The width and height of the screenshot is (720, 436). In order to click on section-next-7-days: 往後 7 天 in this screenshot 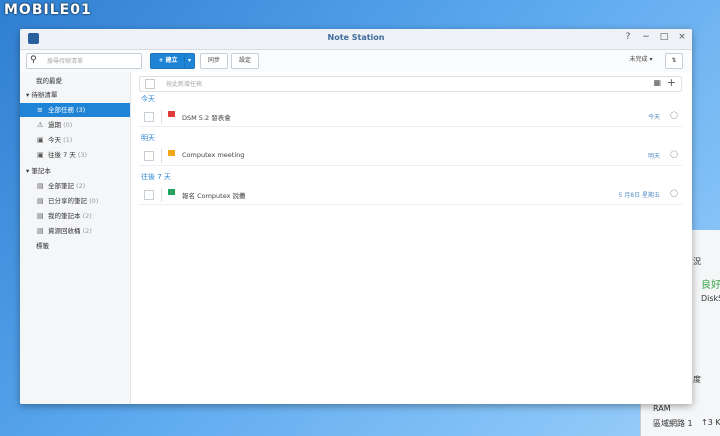, I will do `click(156, 177)`.